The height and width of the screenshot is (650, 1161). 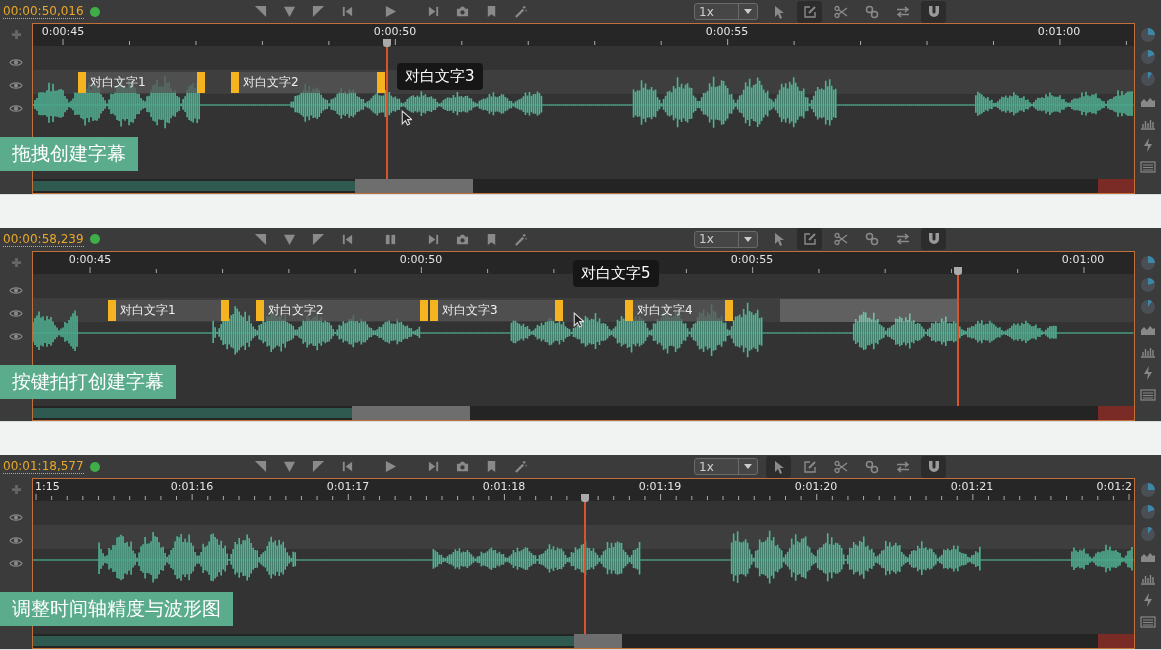 What do you see at coordinates (679, 310) in the screenshot?
I see `subtitle-block: 对白文字4` at bounding box center [679, 310].